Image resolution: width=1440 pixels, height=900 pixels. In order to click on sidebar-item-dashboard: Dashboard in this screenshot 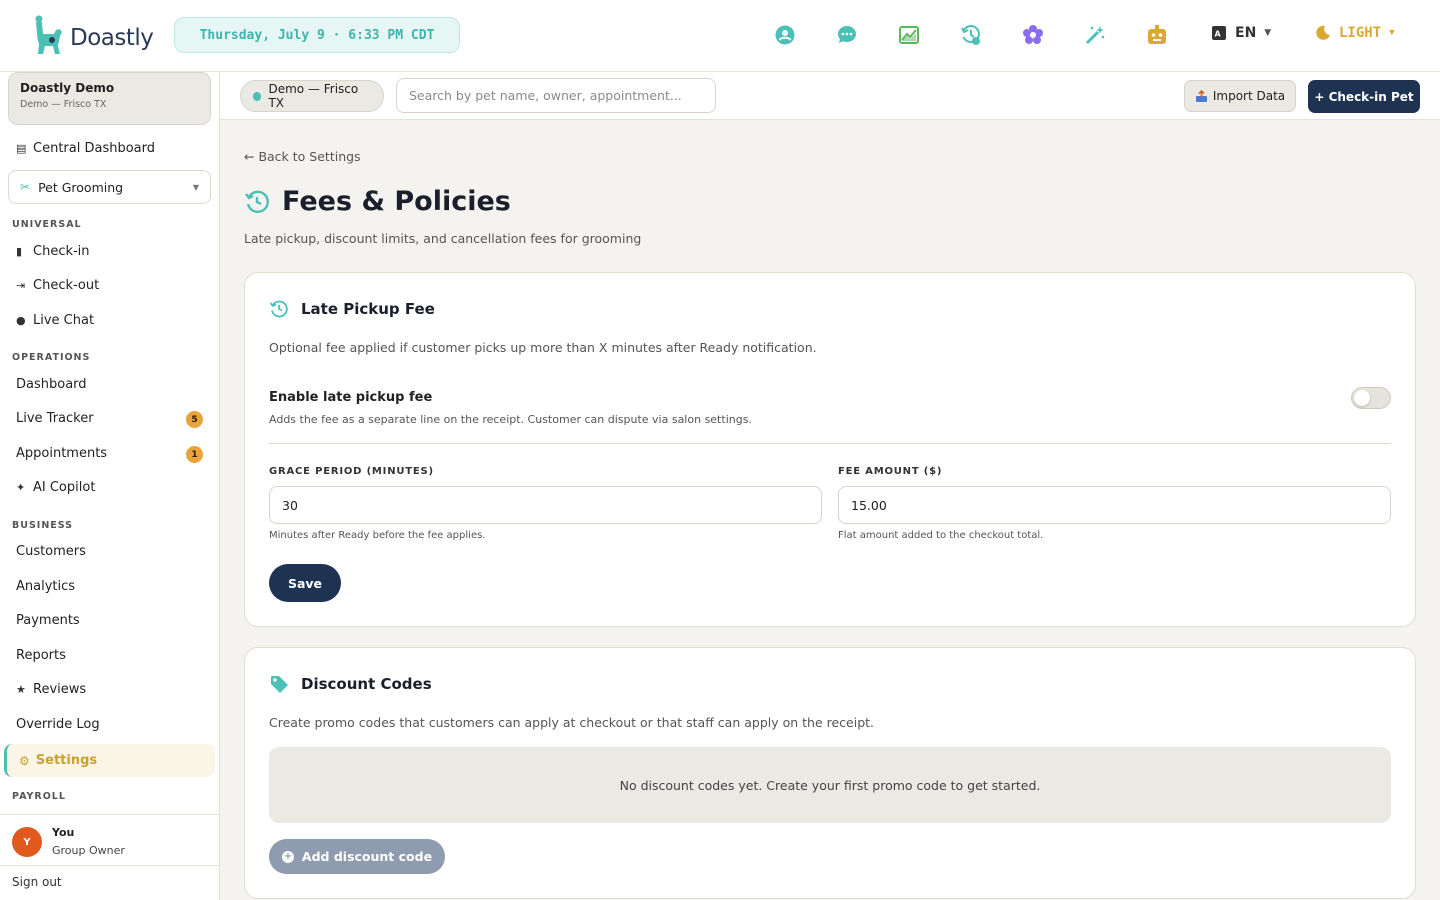, I will do `click(51, 384)`.